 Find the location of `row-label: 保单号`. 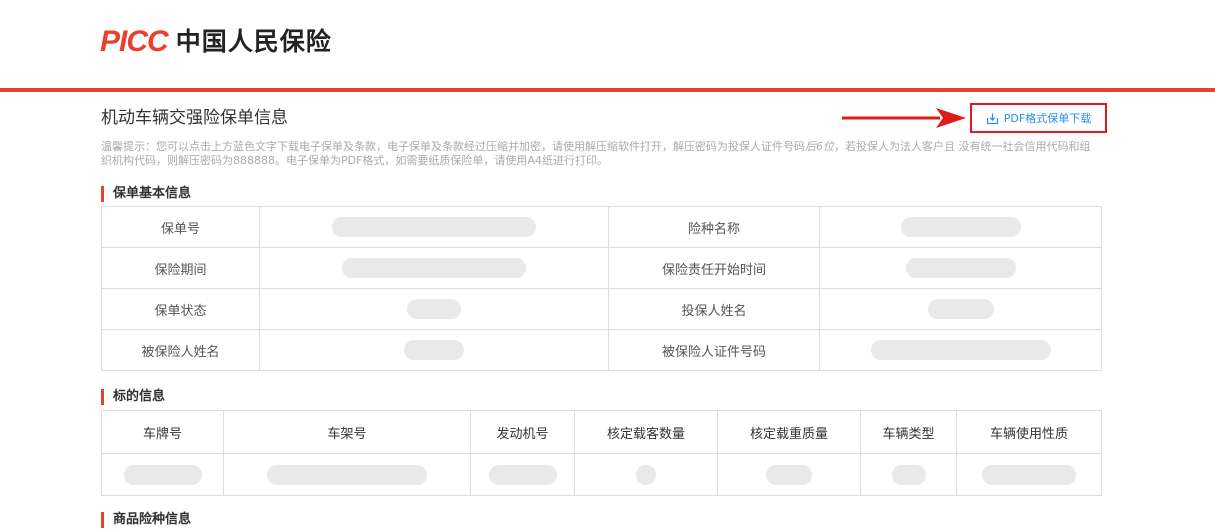

row-label: 保单号 is located at coordinates (180, 227).